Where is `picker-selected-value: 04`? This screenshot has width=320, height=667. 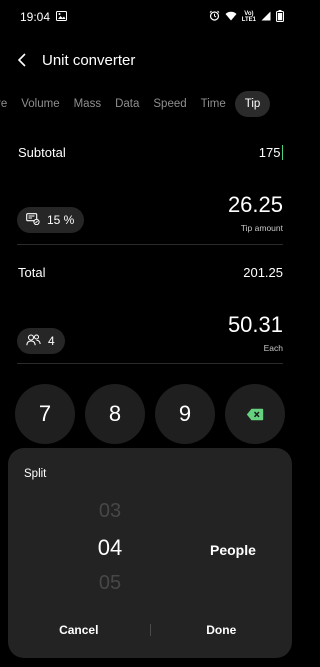
picker-selected-value: 04 is located at coordinates (110, 548).